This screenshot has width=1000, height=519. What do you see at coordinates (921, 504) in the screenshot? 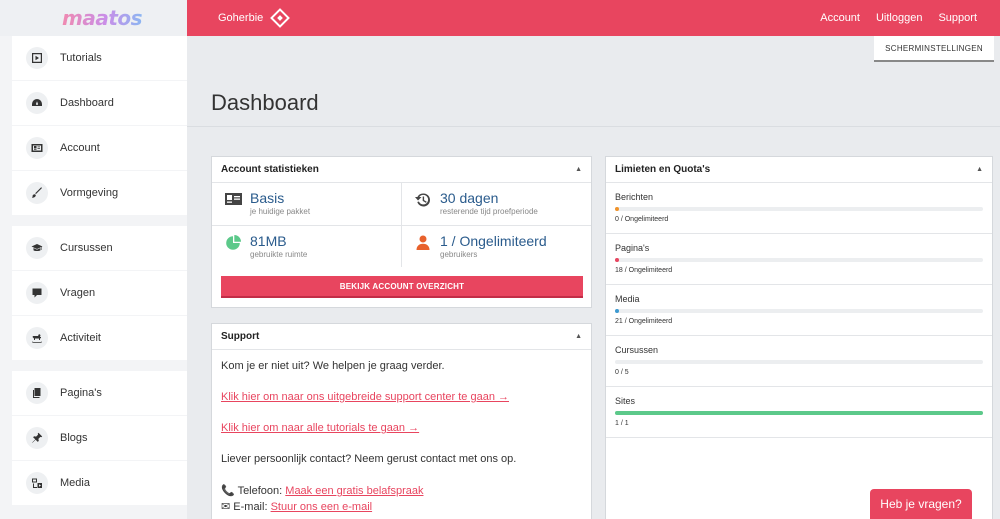
I see `help-chat-button: Heb je vragen?` at bounding box center [921, 504].